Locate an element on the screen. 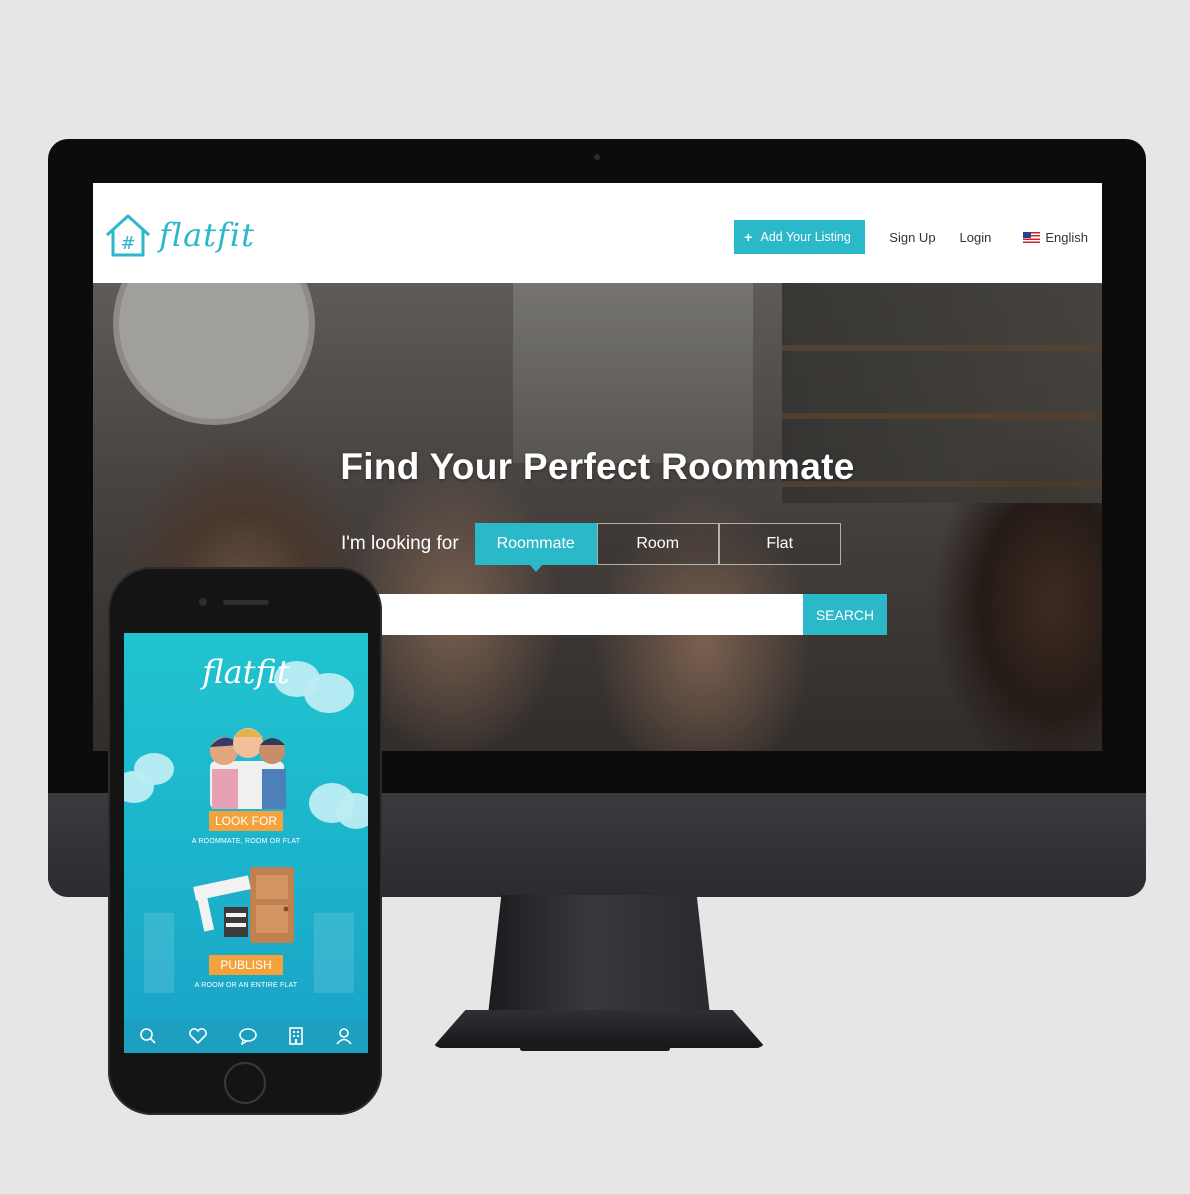 This screenshot has width=1190, height=1194. login-link: Login is located at coordinates (976, 237).